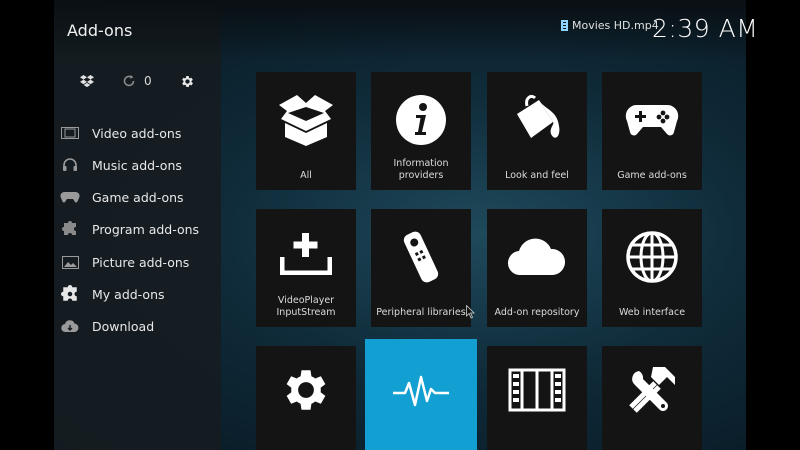 This screenshot has width=800, height=450. I want to click on sidebar-item-game-addons: Game add-ons, so click(140, 197).